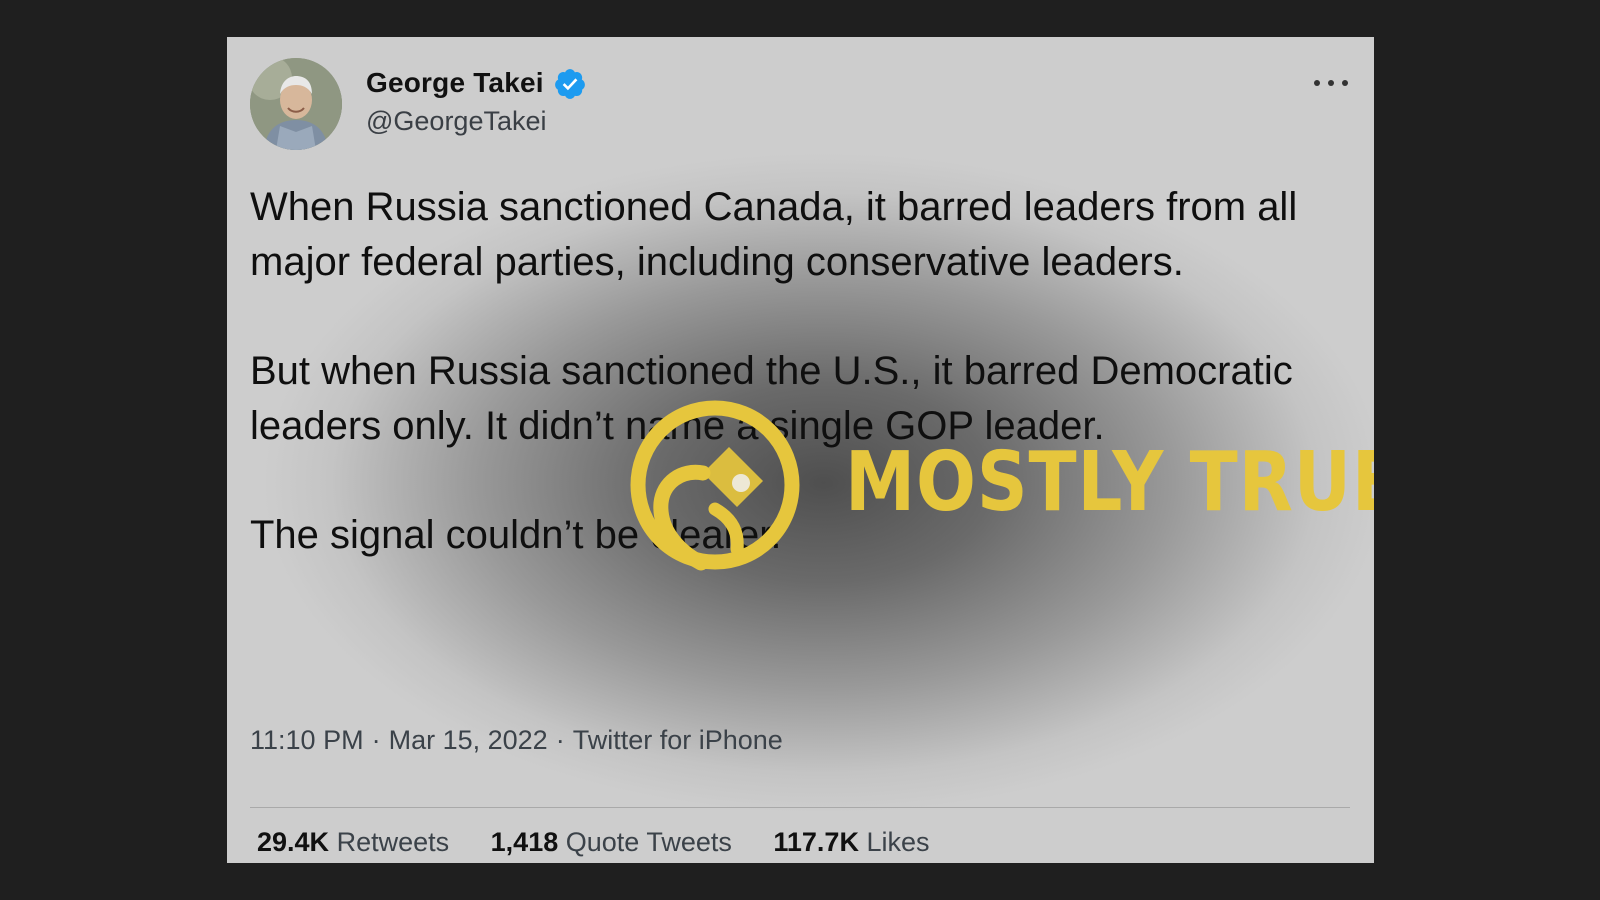 The image size is (1600, 900). Describe the element at coordinates (816, 842) in the screenshot. I see `likes-count: 117.7K` at that location.